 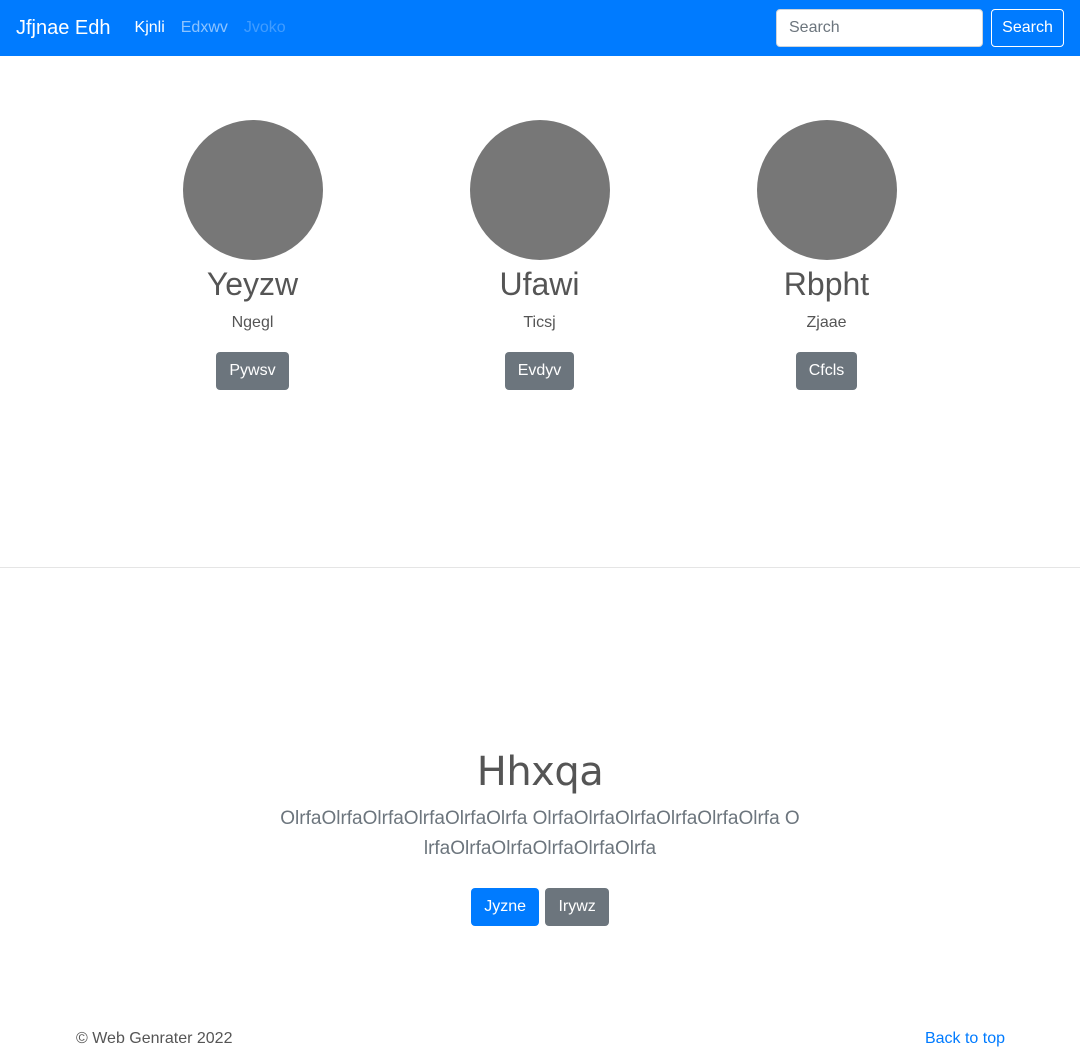 I want to click on profile-subtitle: Ticsj, so click(x=539, y=322).